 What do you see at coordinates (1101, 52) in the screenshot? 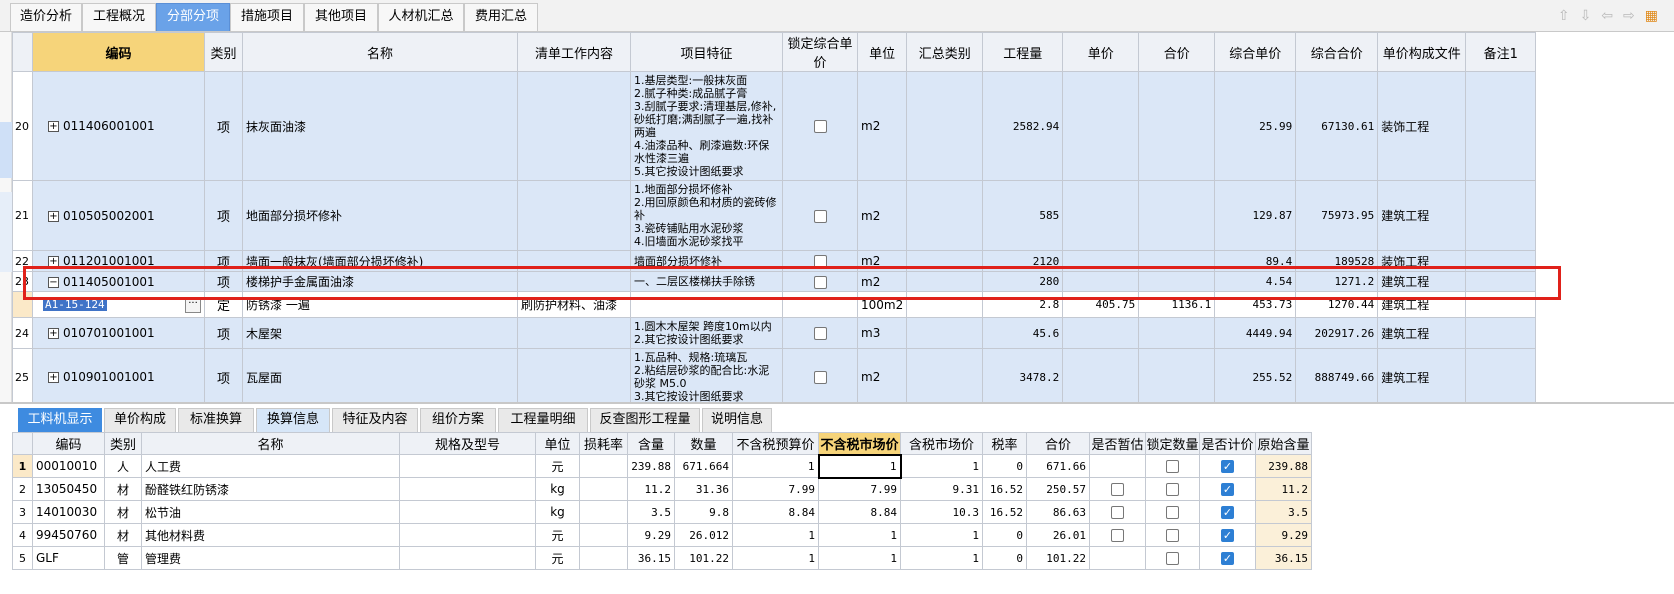
I see `header-unit-price: 单价` at bounding box center [1101, 52].